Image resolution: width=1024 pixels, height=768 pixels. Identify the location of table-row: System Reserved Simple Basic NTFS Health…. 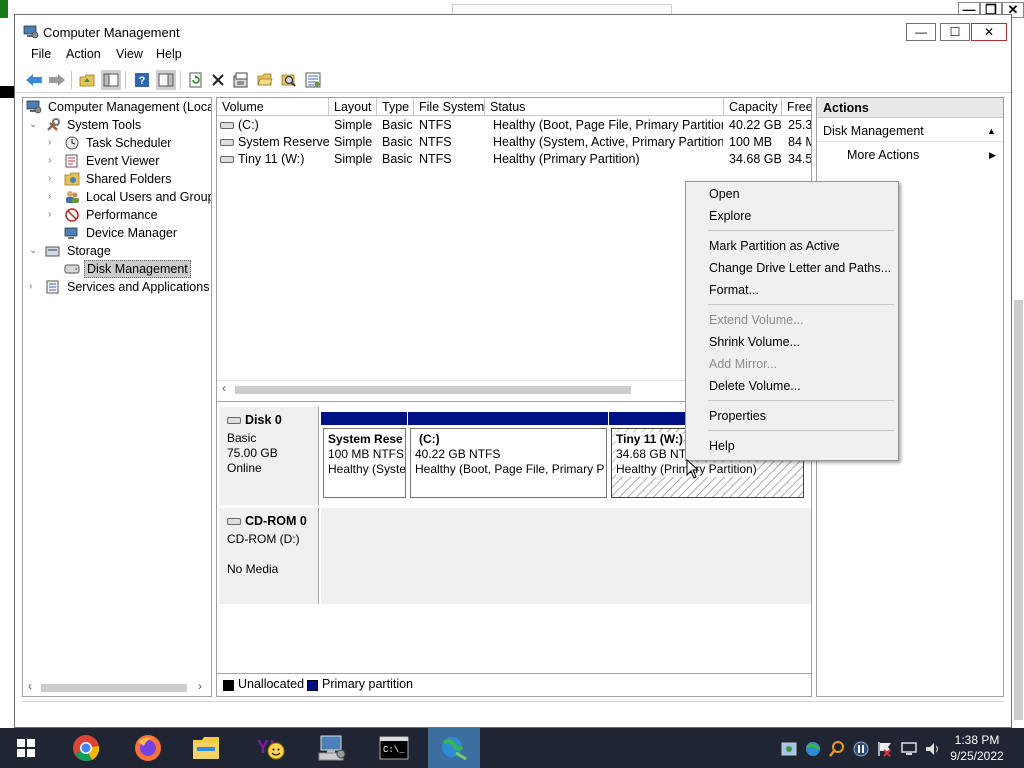
(514, 142).